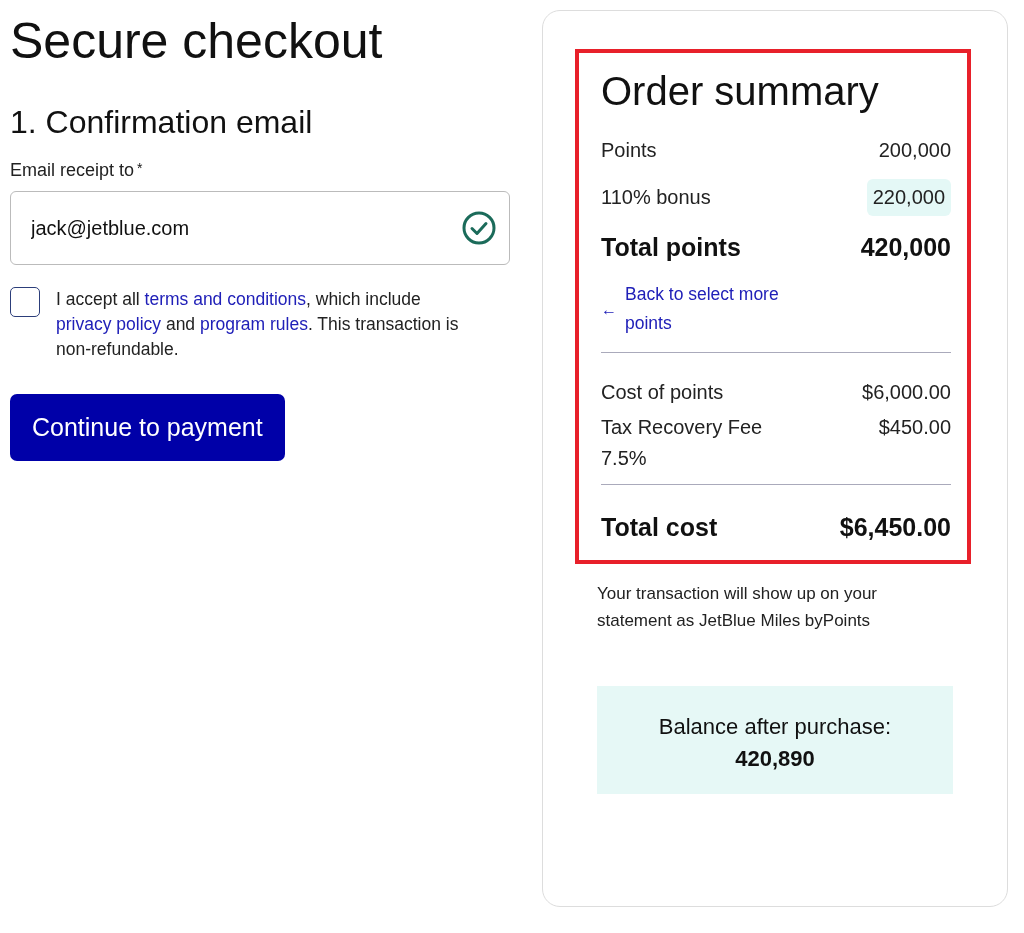  What do you see at coordinates (775, 759) in the screenshot?
I see `balance-value: 420,890` at bounding box center [775, 759].